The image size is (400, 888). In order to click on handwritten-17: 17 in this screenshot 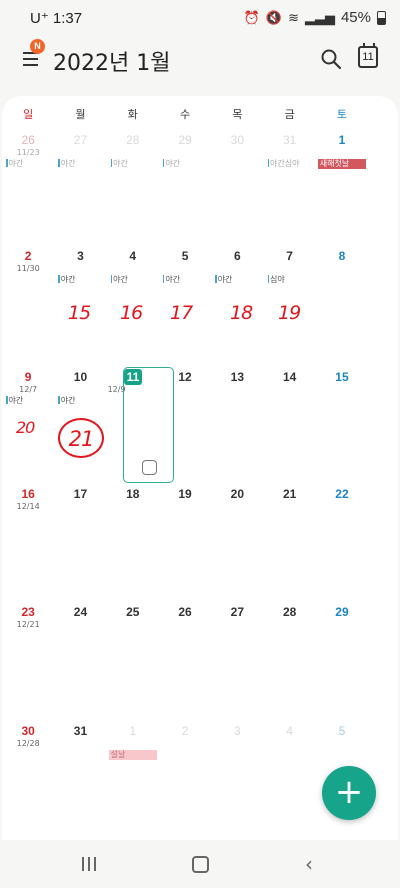, I will do `click(181, 313)`.